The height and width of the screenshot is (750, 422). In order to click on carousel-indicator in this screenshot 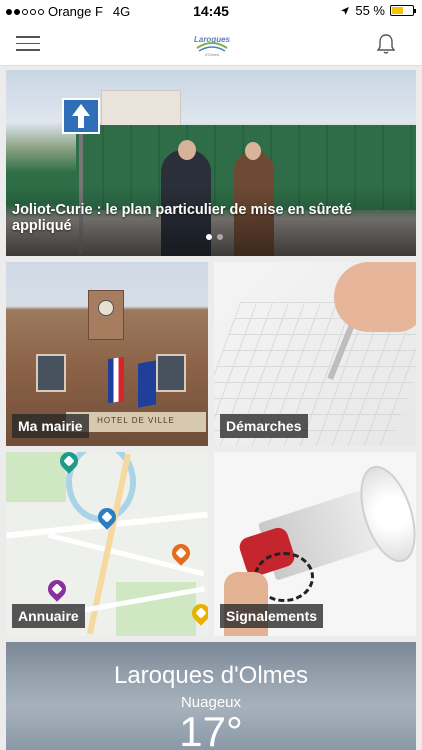, I will do `click(214, 237)`.